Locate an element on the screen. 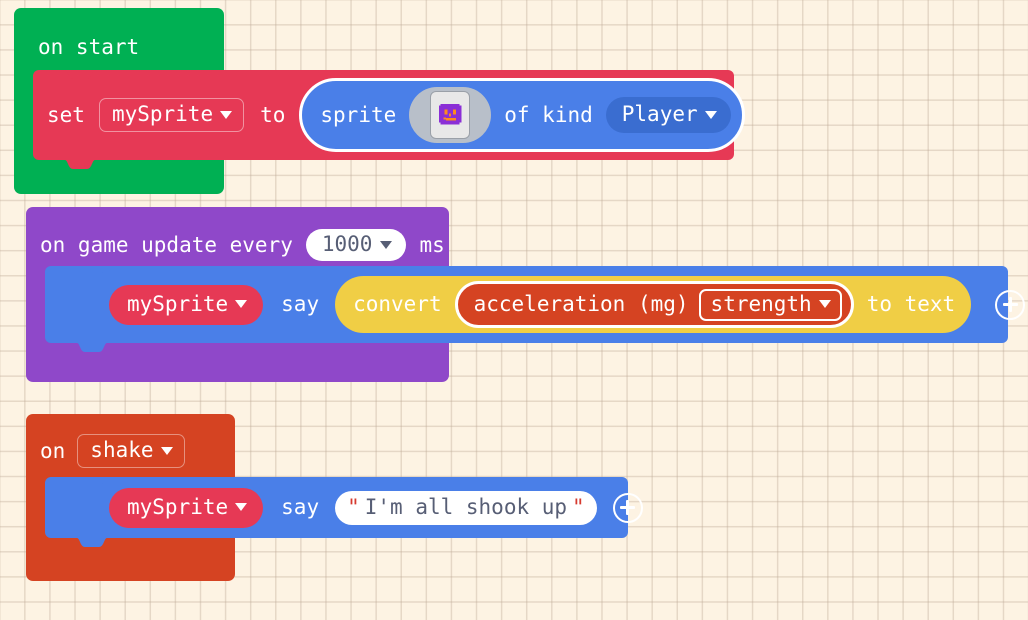  block-sprite-say-text: mySprite say " I'm all shook up " is located at coordinates (344, 511).